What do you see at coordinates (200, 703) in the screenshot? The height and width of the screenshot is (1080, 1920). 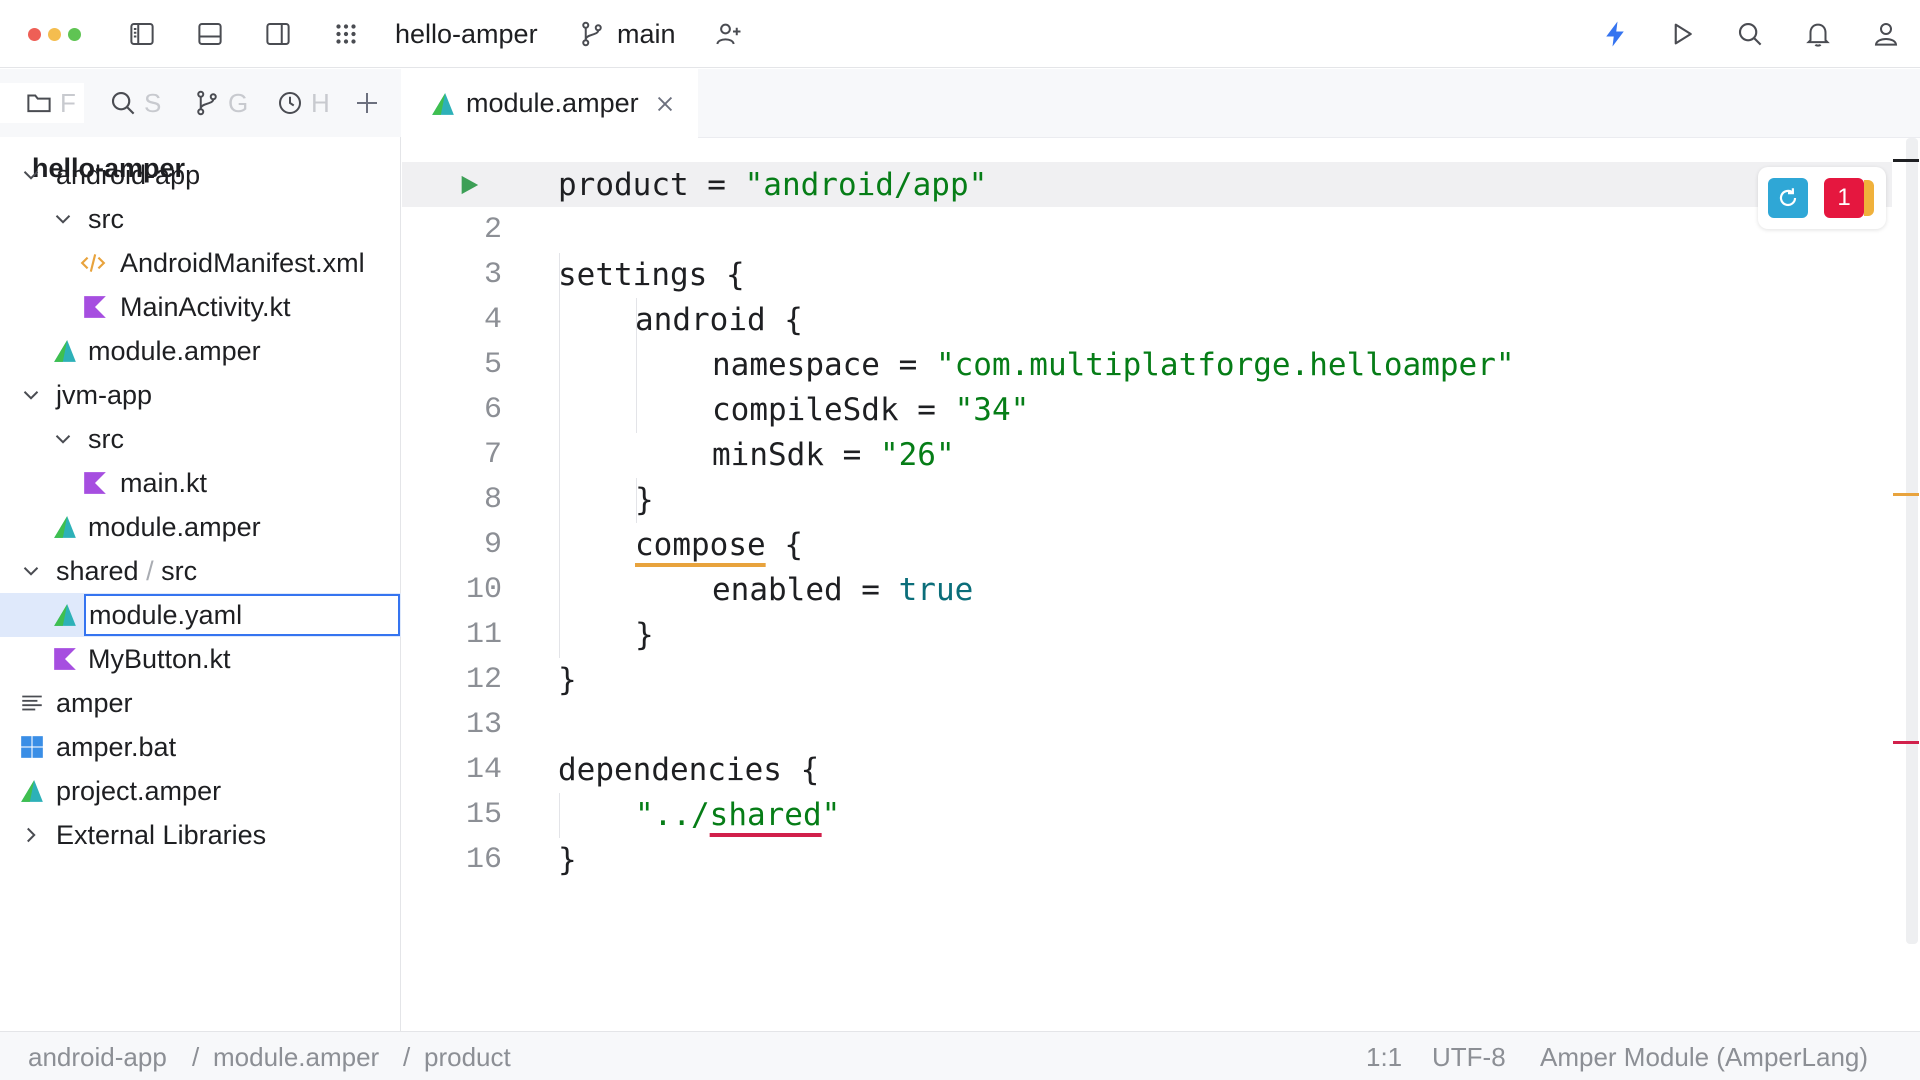 I see `tree-item-amper: amper` at bounding box center [200, 703].